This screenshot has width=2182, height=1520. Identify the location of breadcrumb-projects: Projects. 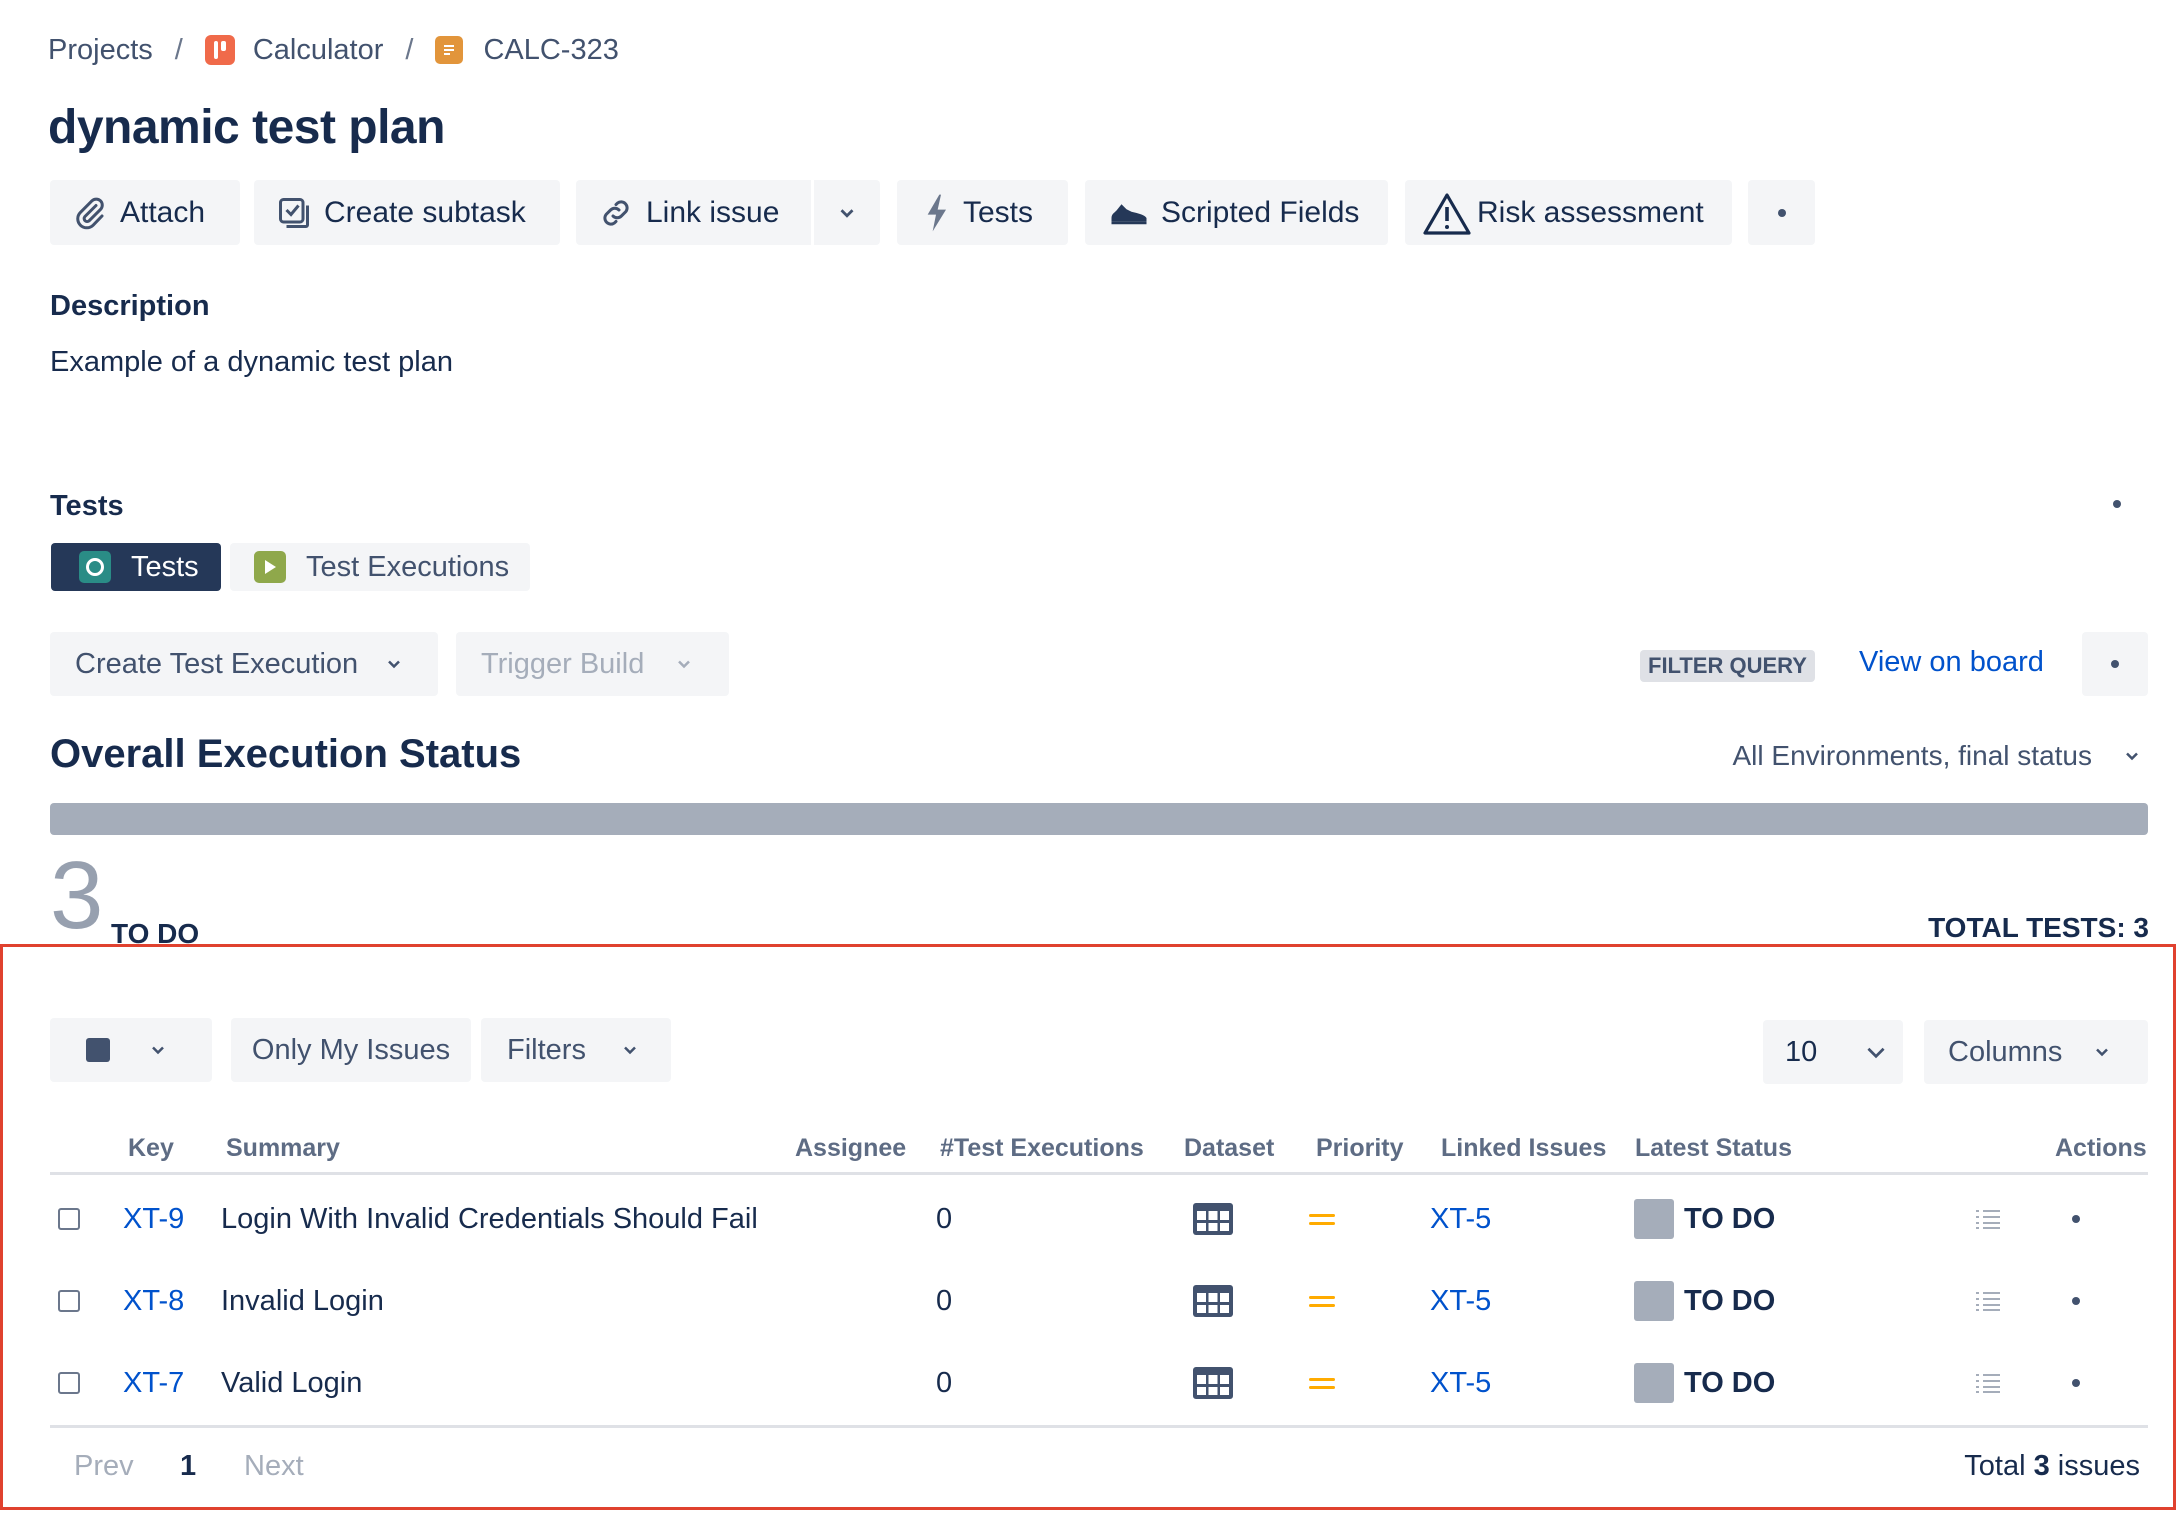
(100, 50).